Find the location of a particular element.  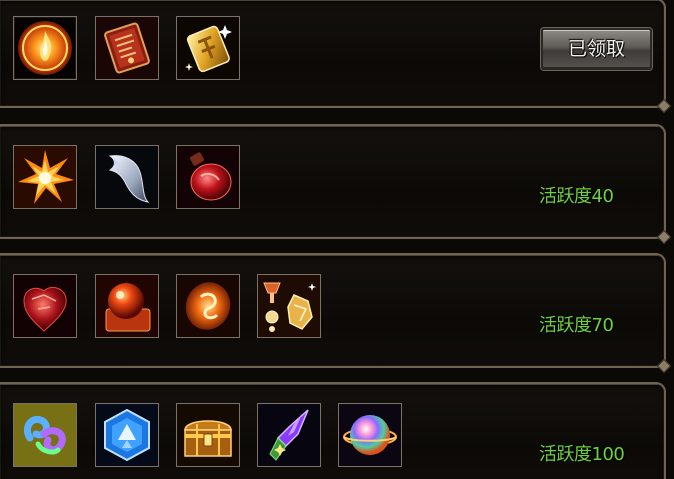

rainbow-sphere-icon is located at coordinates (370, 435).